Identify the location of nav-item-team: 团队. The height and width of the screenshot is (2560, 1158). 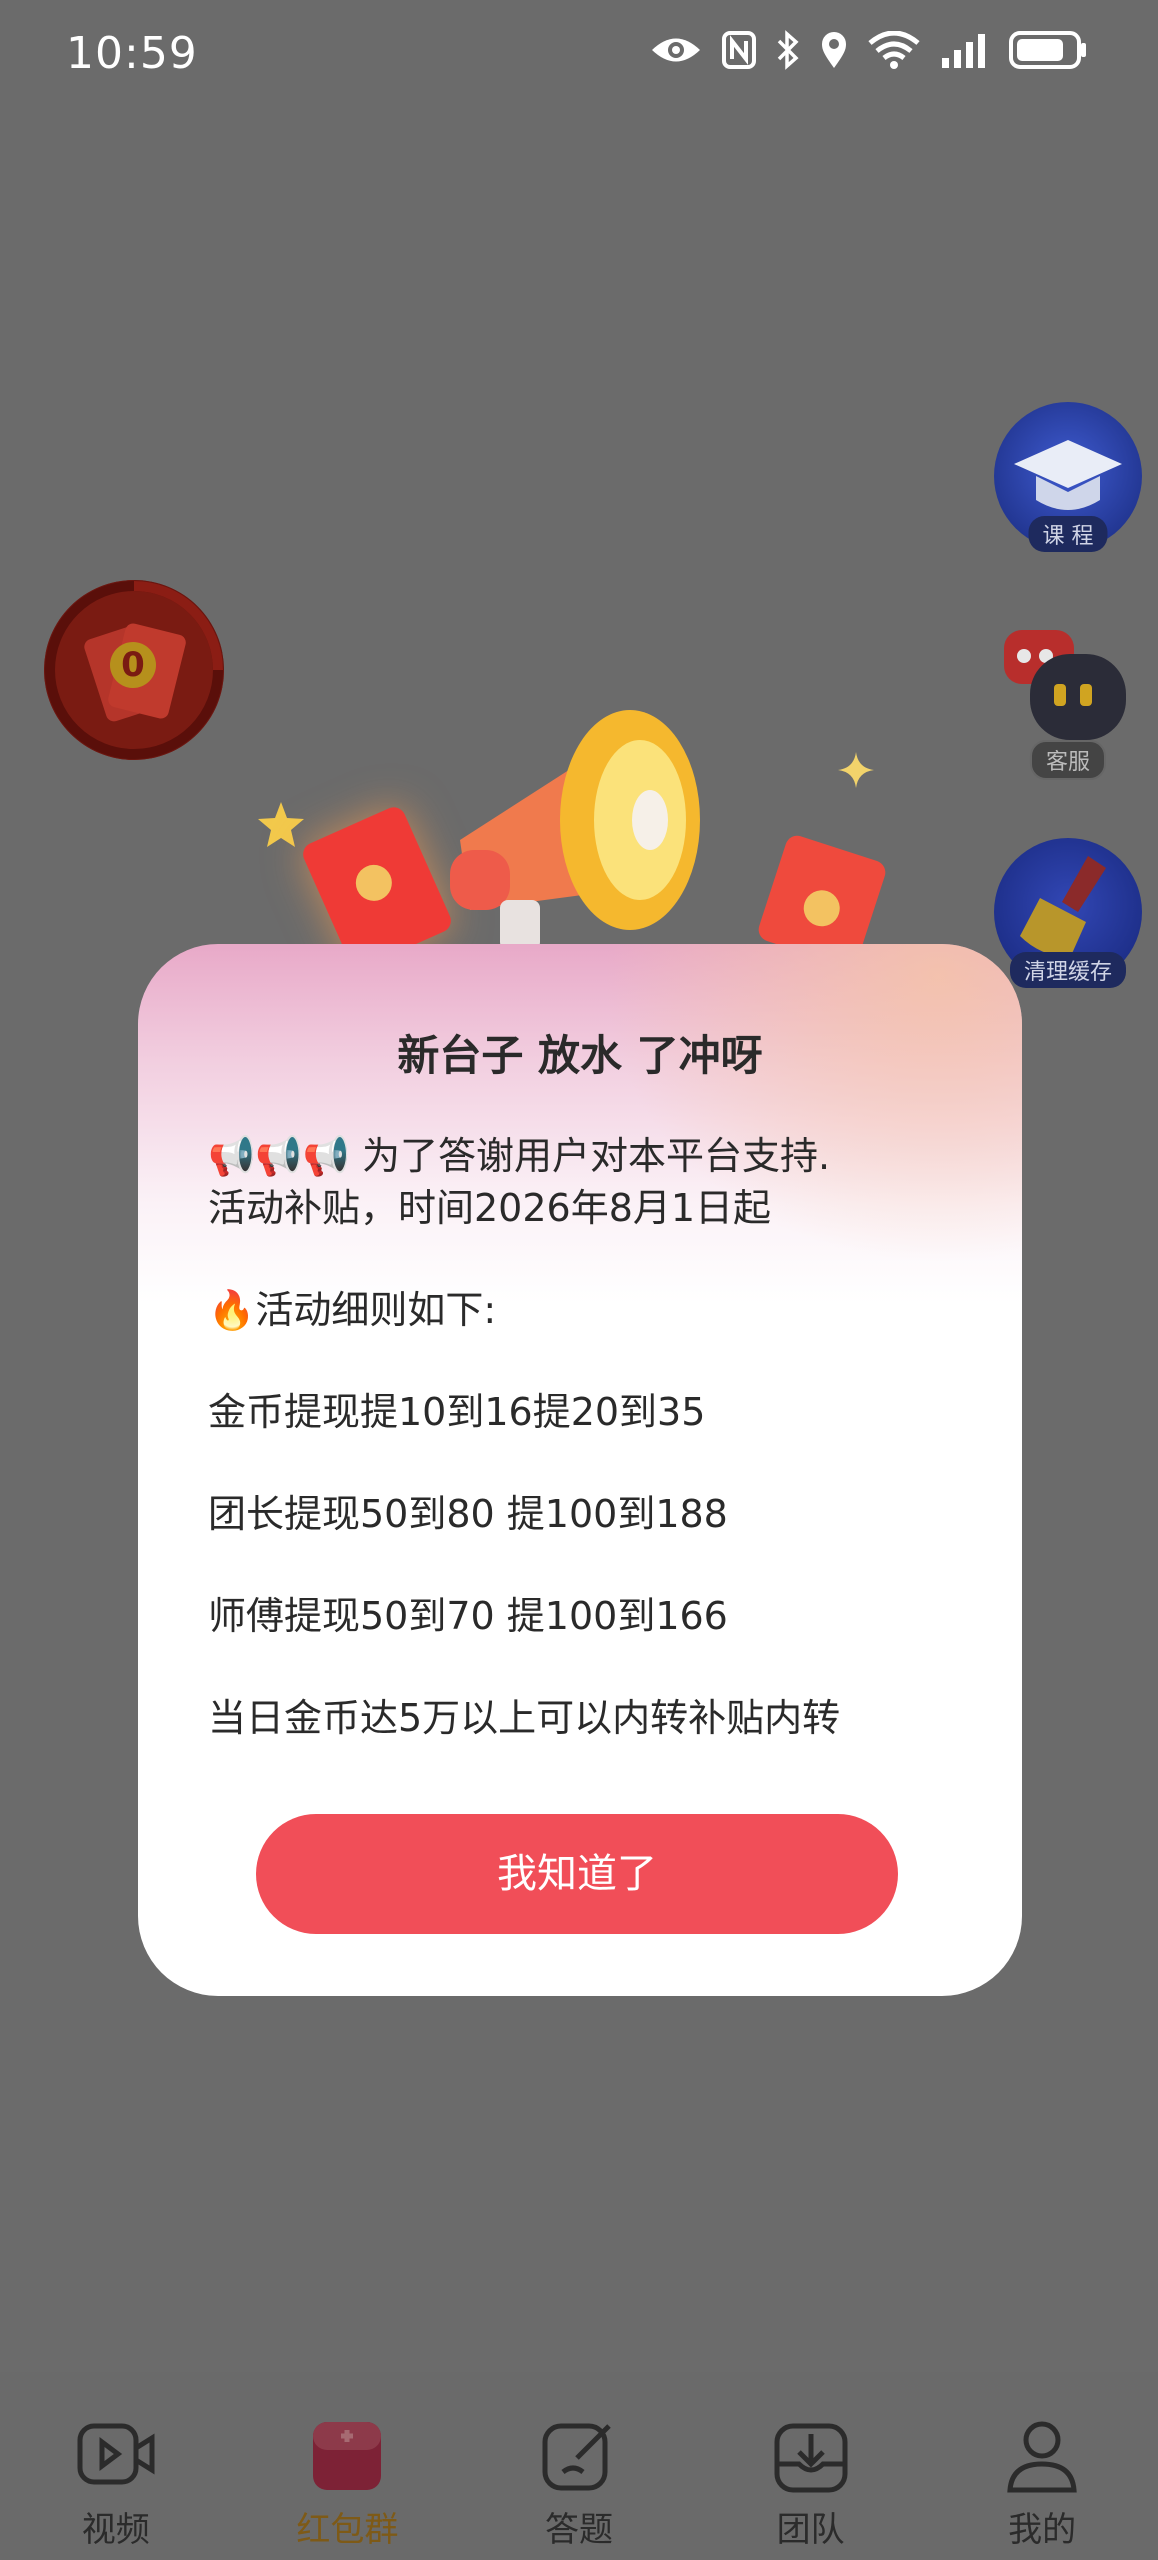
(811, 2466).